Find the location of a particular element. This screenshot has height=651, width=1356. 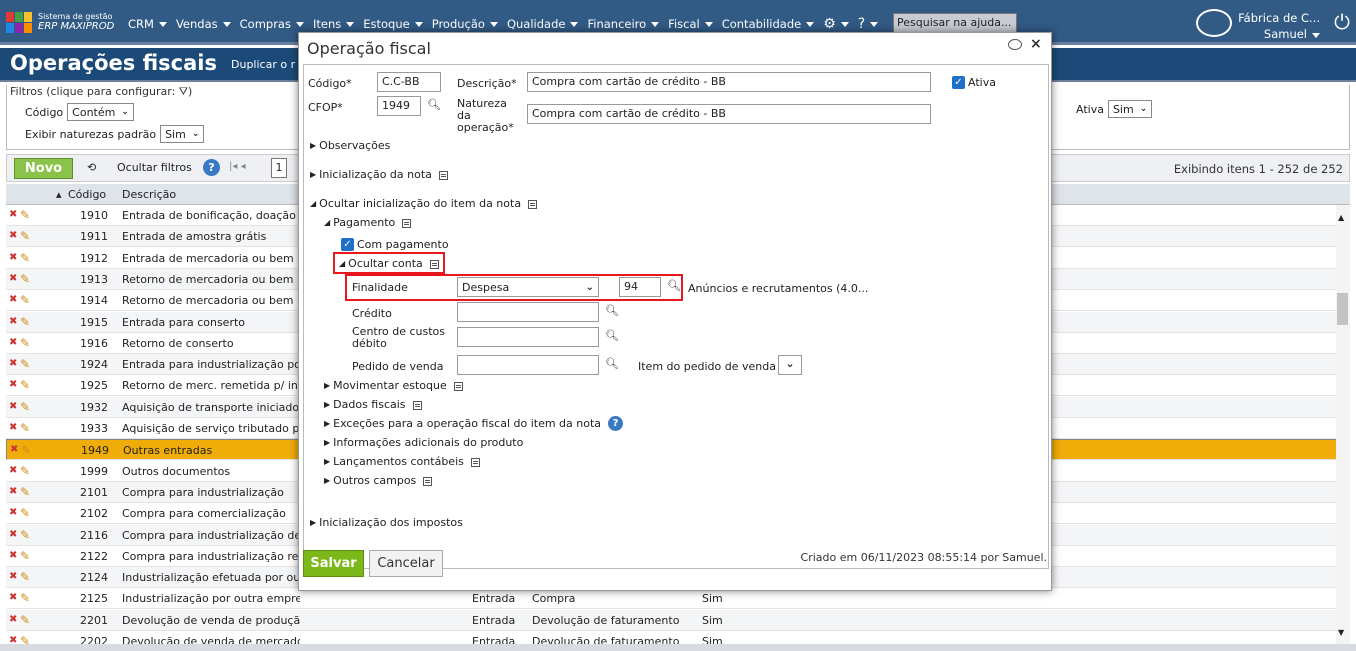

menu-fiscal: Fiscal is located at coordinates (690, 24).